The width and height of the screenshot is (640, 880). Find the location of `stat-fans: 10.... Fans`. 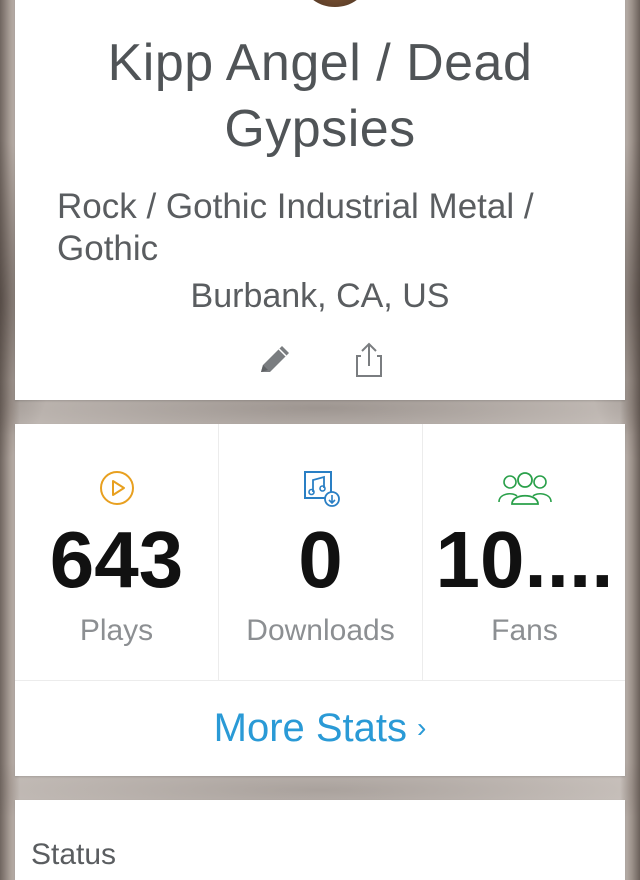

stat-fans: 10.... Fans is located at coordinates (524, 552).